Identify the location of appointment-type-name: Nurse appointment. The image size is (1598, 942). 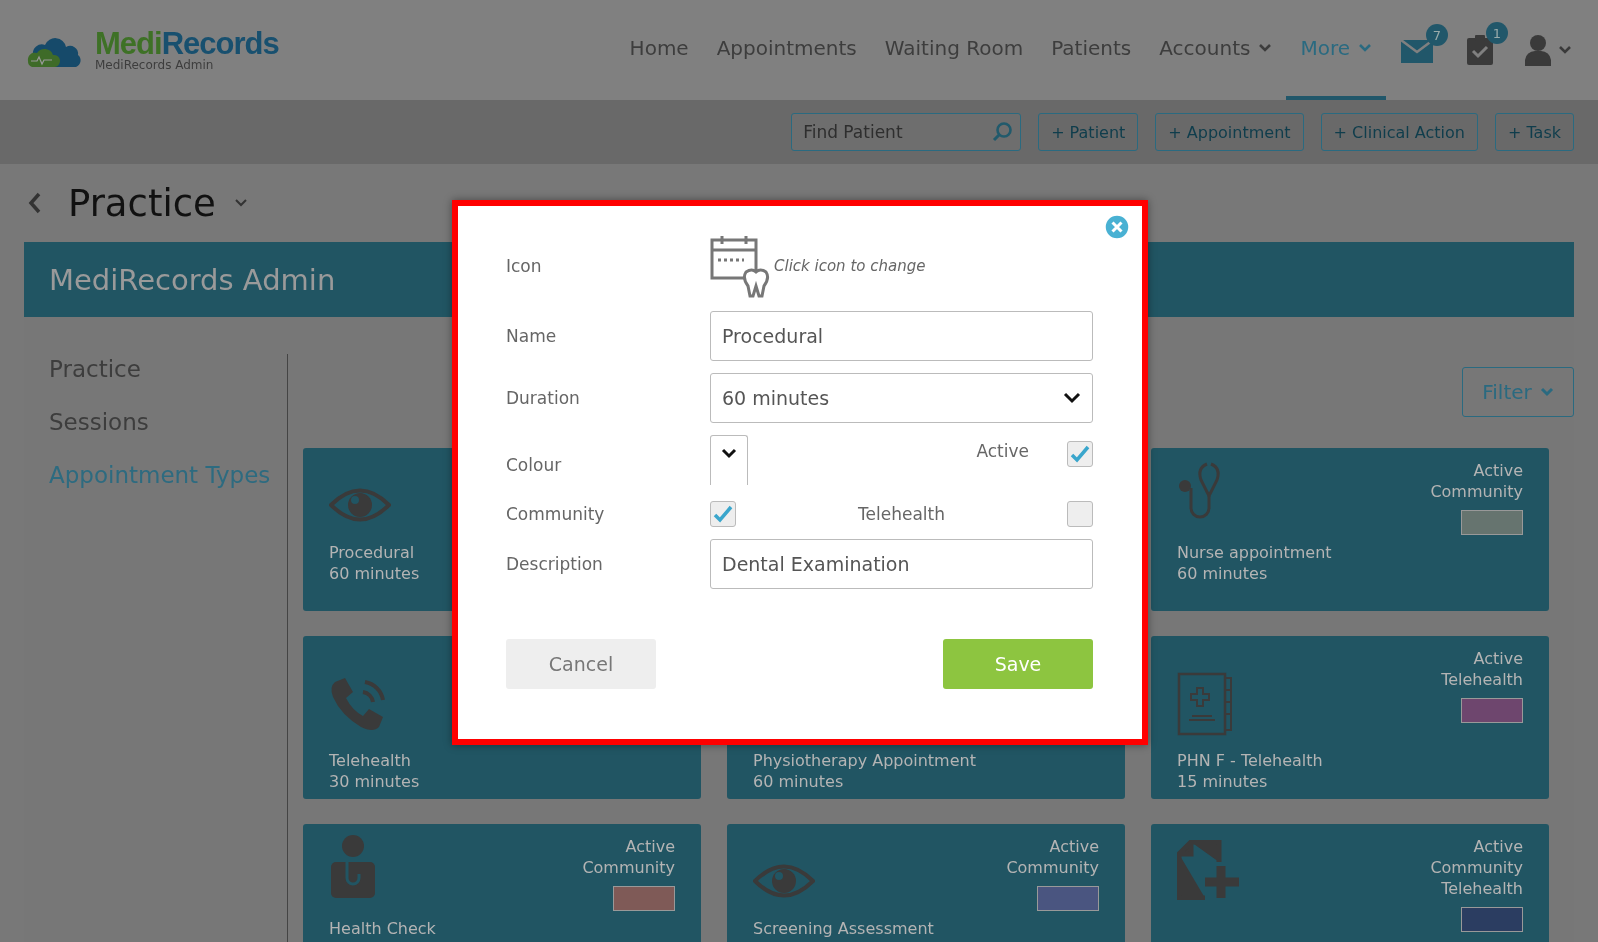
(1254, 552).